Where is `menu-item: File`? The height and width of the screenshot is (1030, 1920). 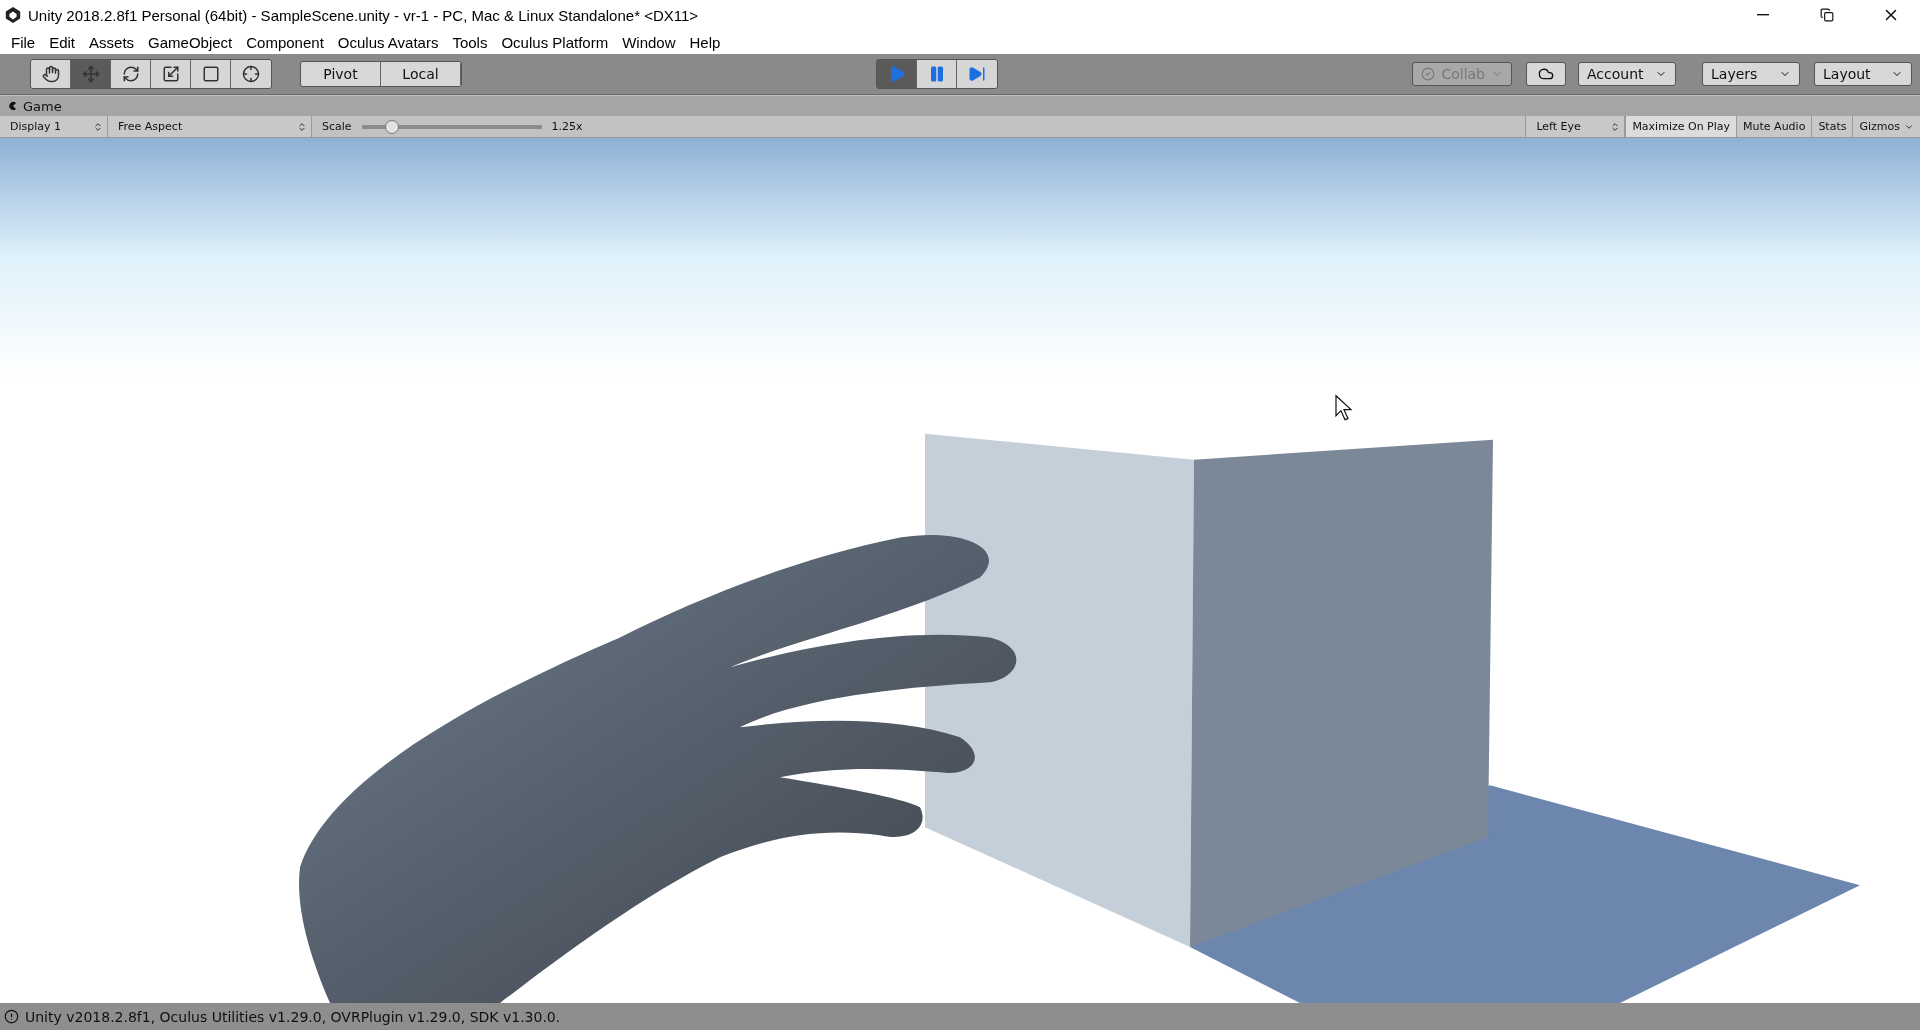 menu-item: File is located at coordinates (23, 42).